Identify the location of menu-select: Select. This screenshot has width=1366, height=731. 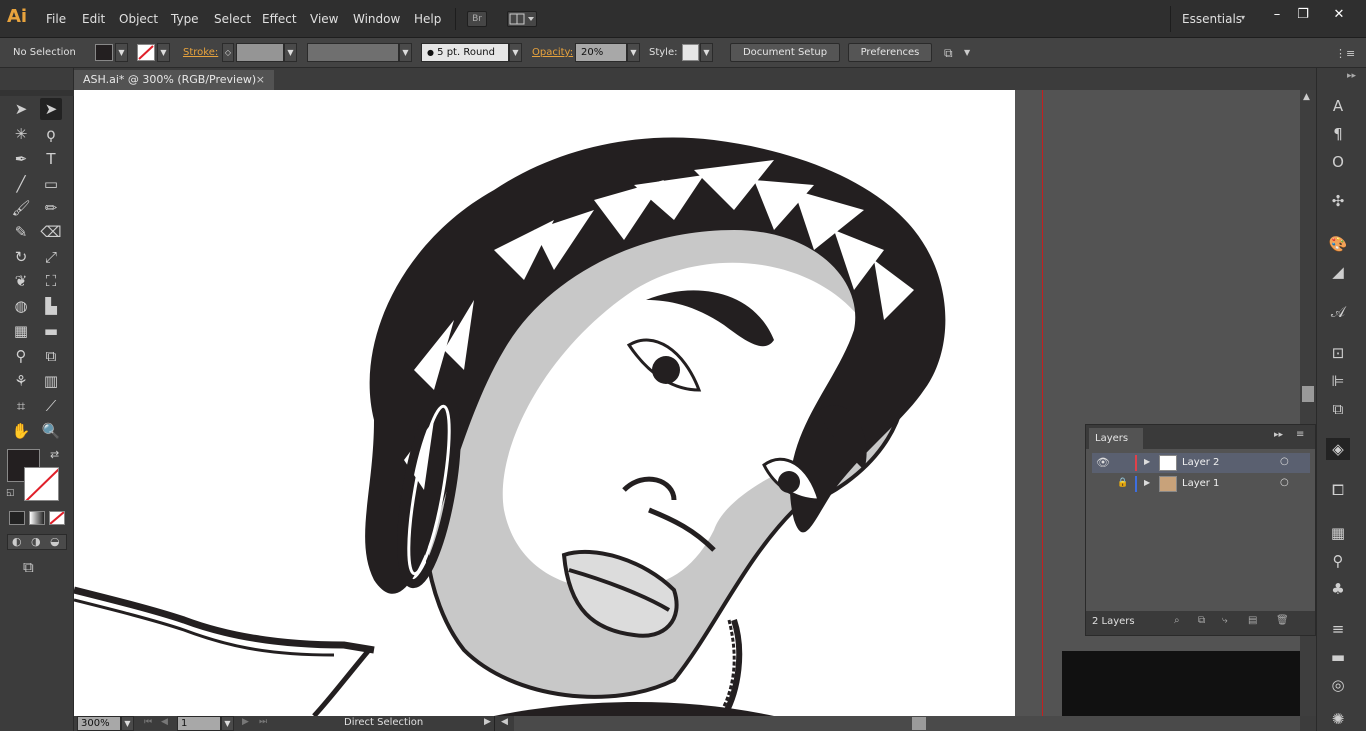
(232, 19).